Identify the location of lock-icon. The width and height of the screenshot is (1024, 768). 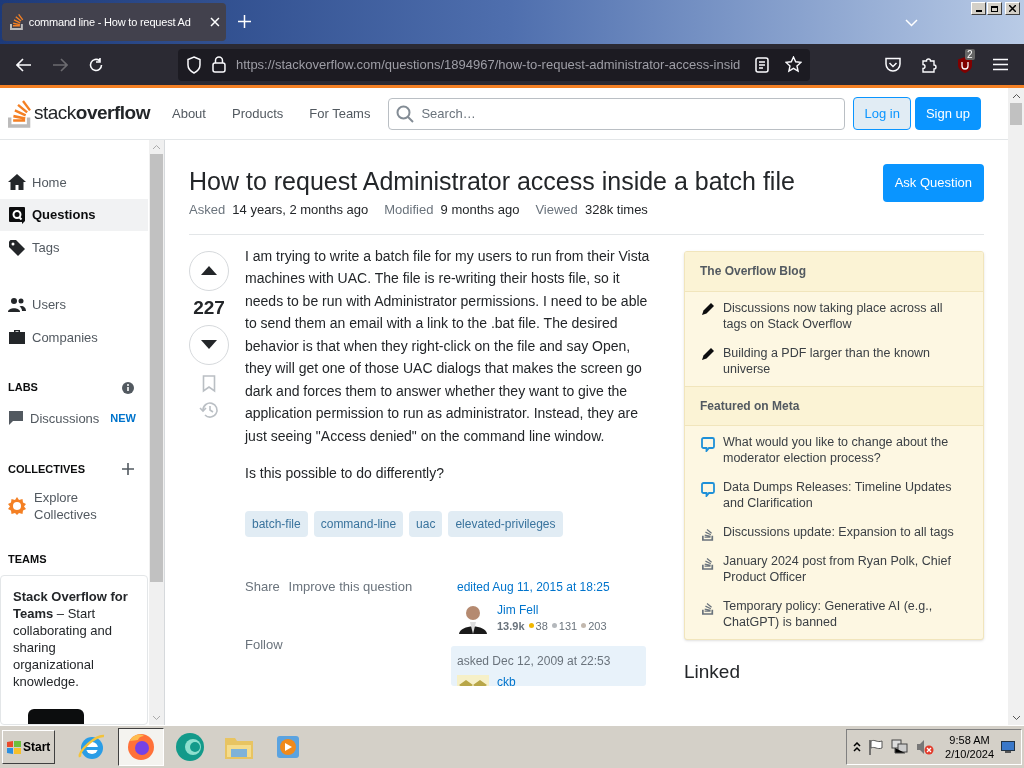
(218, 64).